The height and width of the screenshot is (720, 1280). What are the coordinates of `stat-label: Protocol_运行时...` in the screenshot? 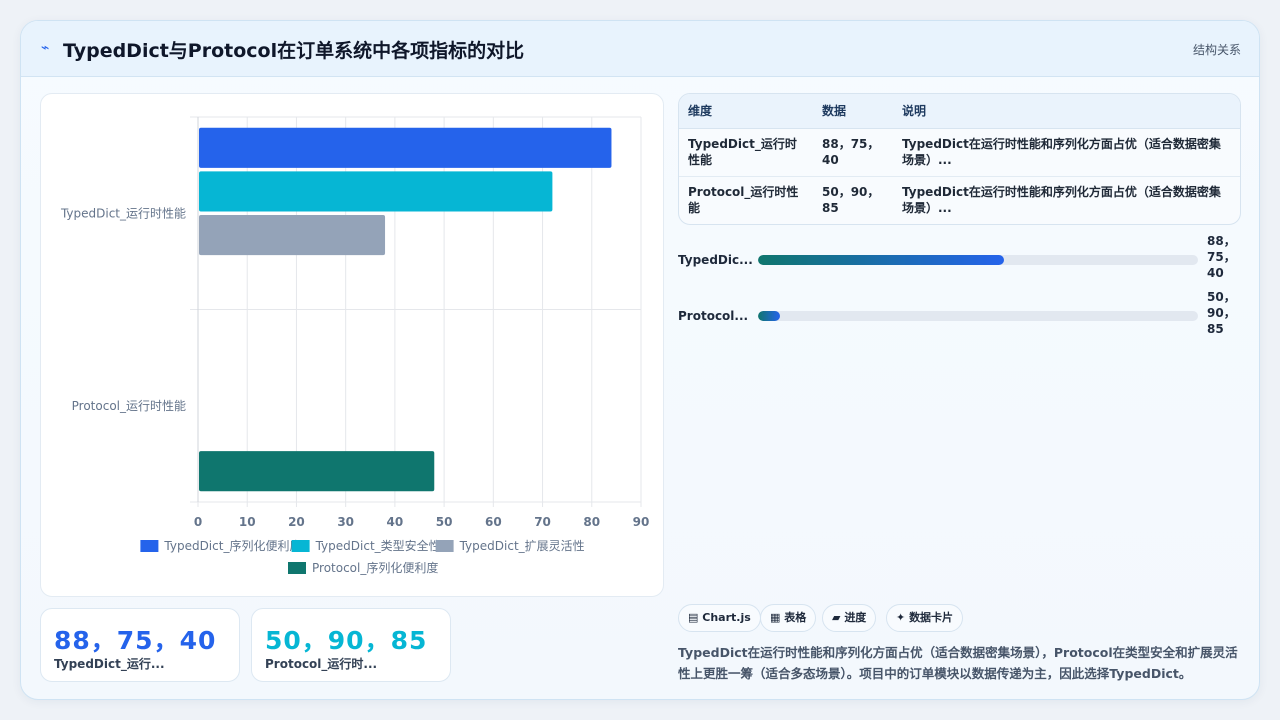 It's located at (321, 664).